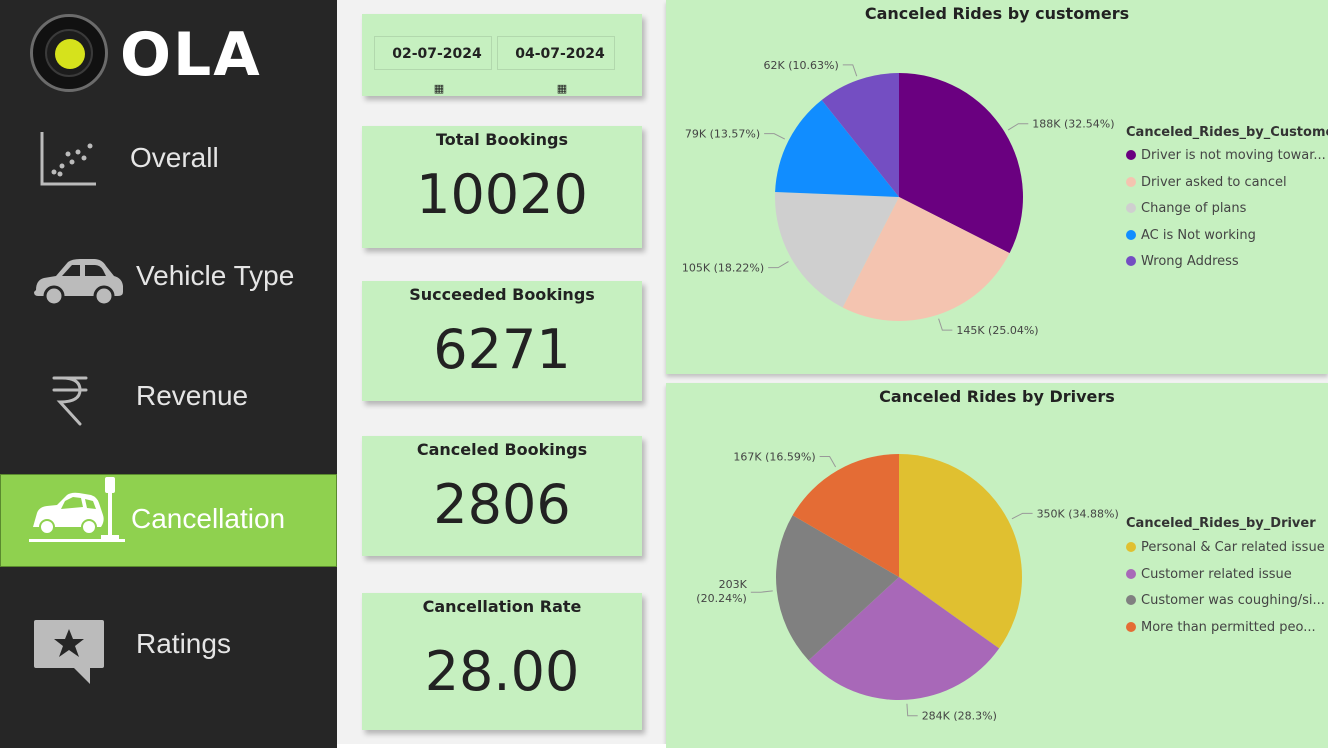  Describe the element at coordinates (68, 159) in the screenshot. I see `scatter-chart-icon` at that location.